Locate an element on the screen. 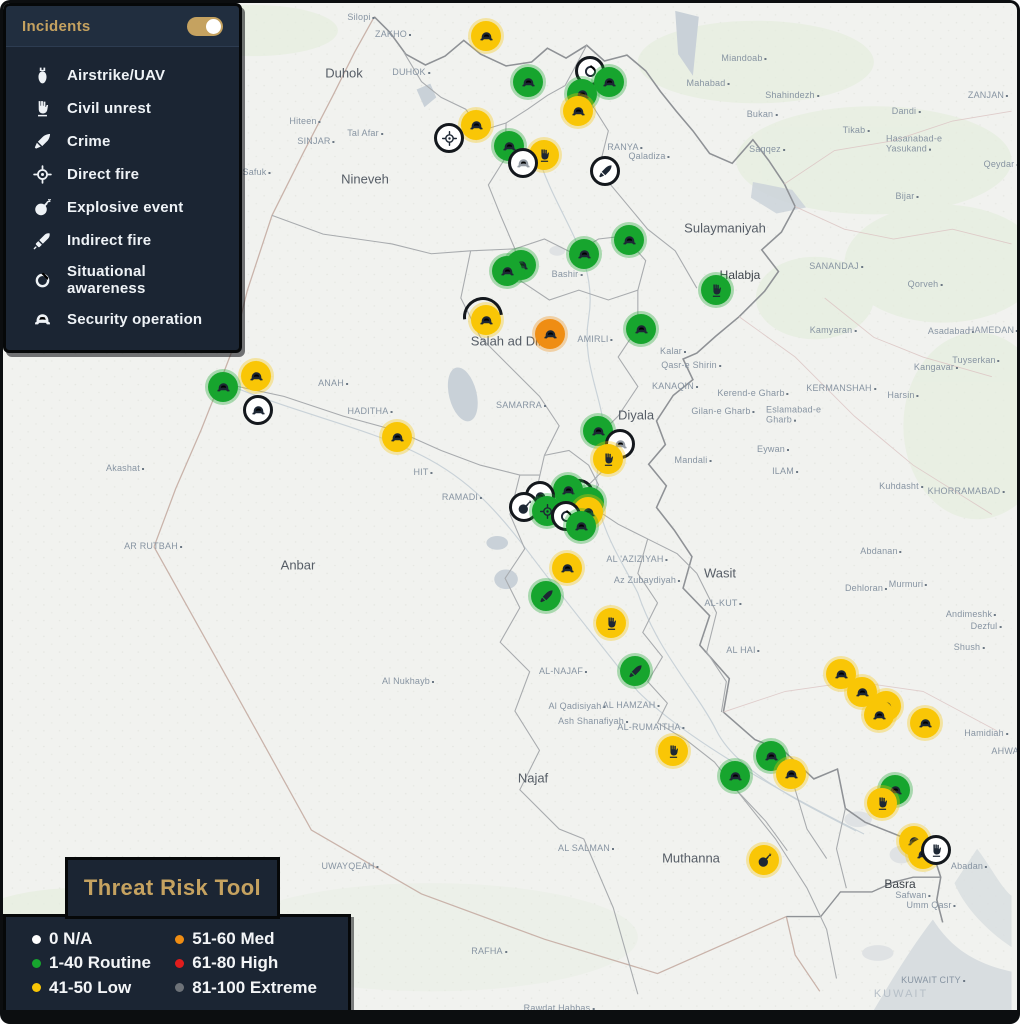  situational-awareness-icon is located at coordinates (42, 280).